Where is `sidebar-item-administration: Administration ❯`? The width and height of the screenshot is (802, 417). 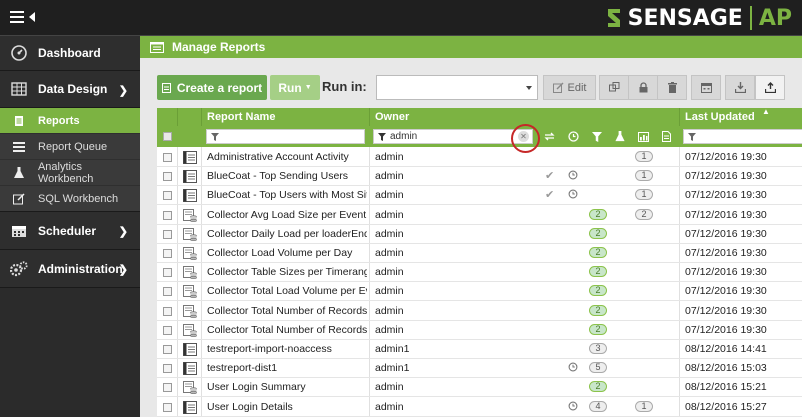 sidebar-item-administration: Administration ❯ is located at coordinates (70, 269).